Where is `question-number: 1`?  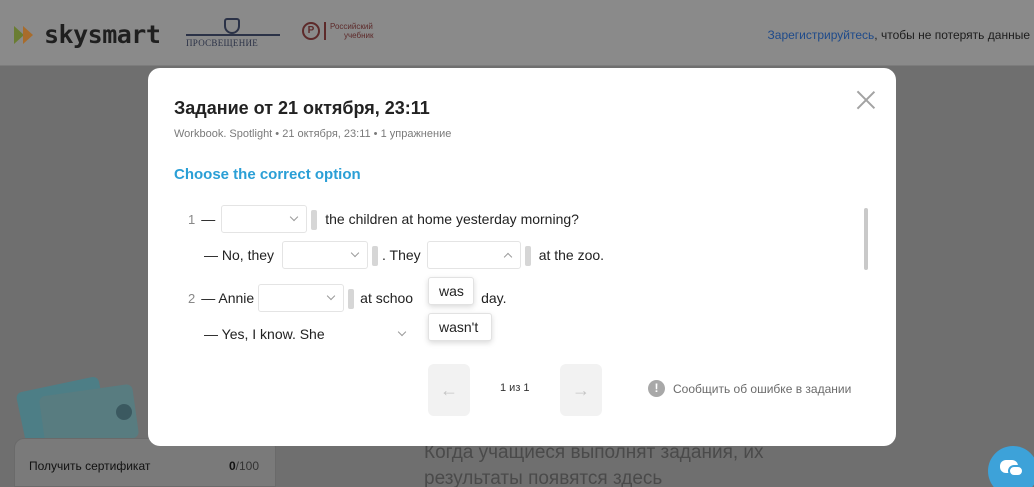
question-number: 1 is located at coordinates (192, 219).